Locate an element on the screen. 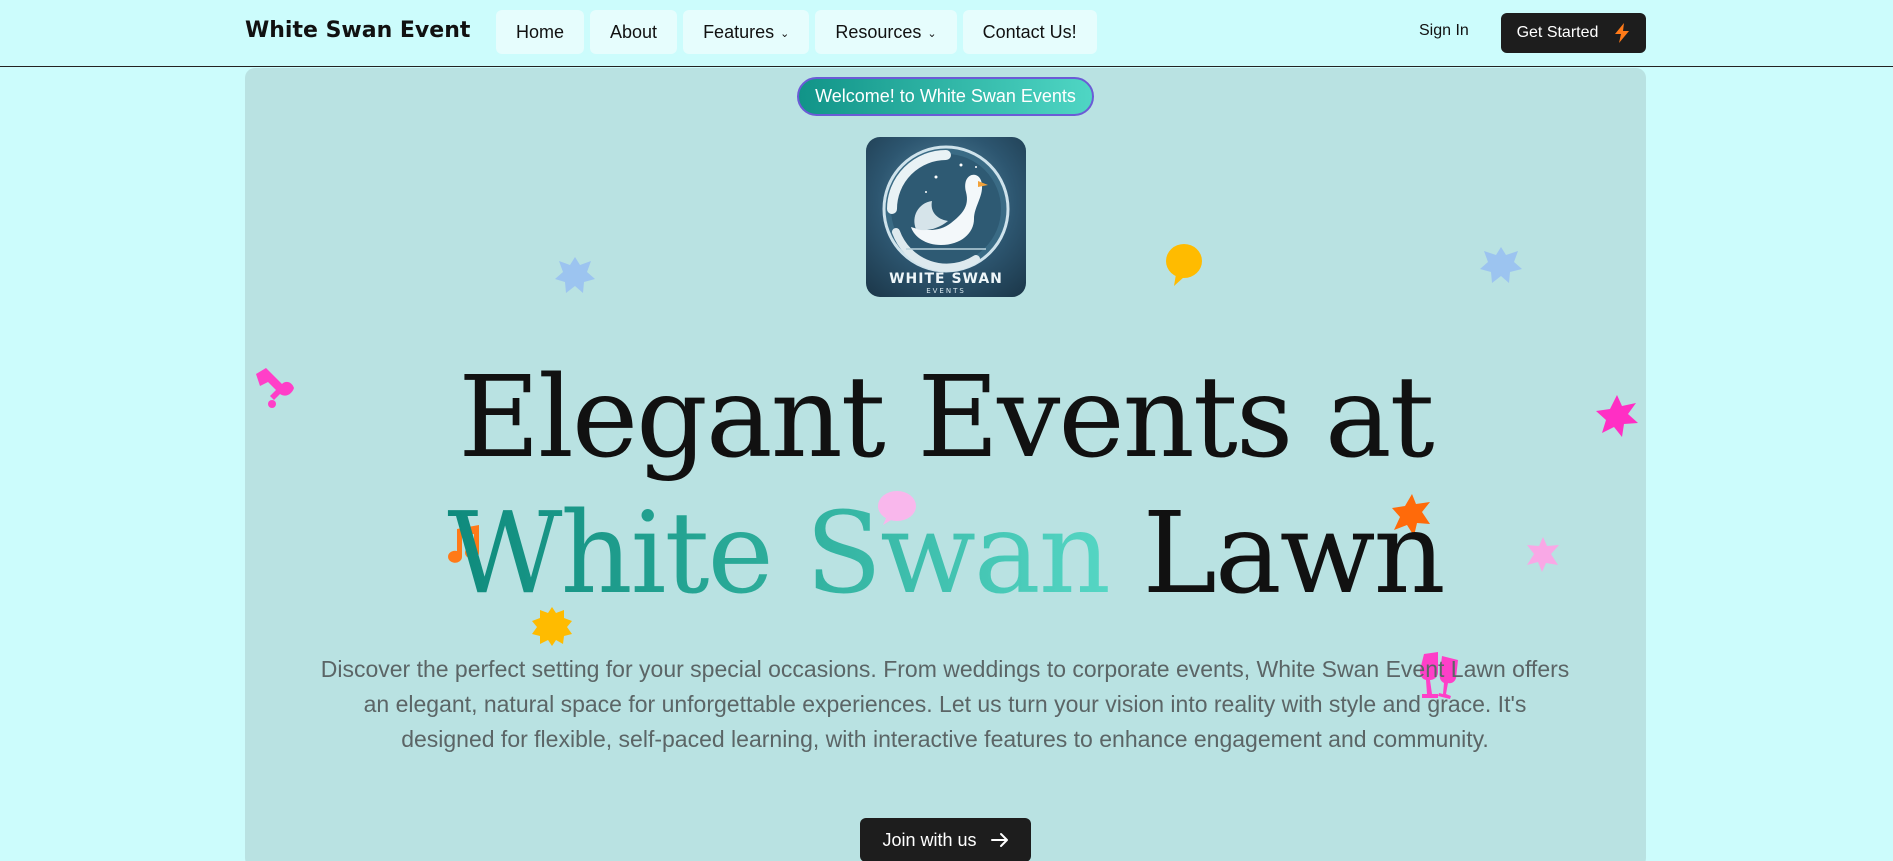  headline-end: Lawn is located at coordinates (1293, 554).